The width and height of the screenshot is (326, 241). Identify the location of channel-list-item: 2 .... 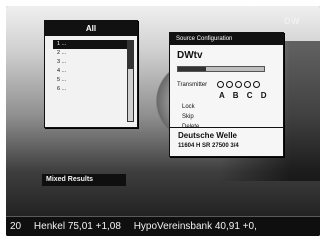
(97, 53).